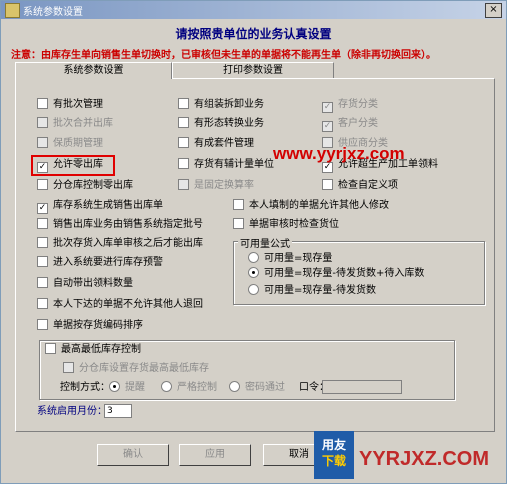 The height and width of the screenshot is (484, 507). What do you see at coordinates (133, 455) in the screenshot?
I see `confirm-button: 确认` at bounding box center [133, 455].